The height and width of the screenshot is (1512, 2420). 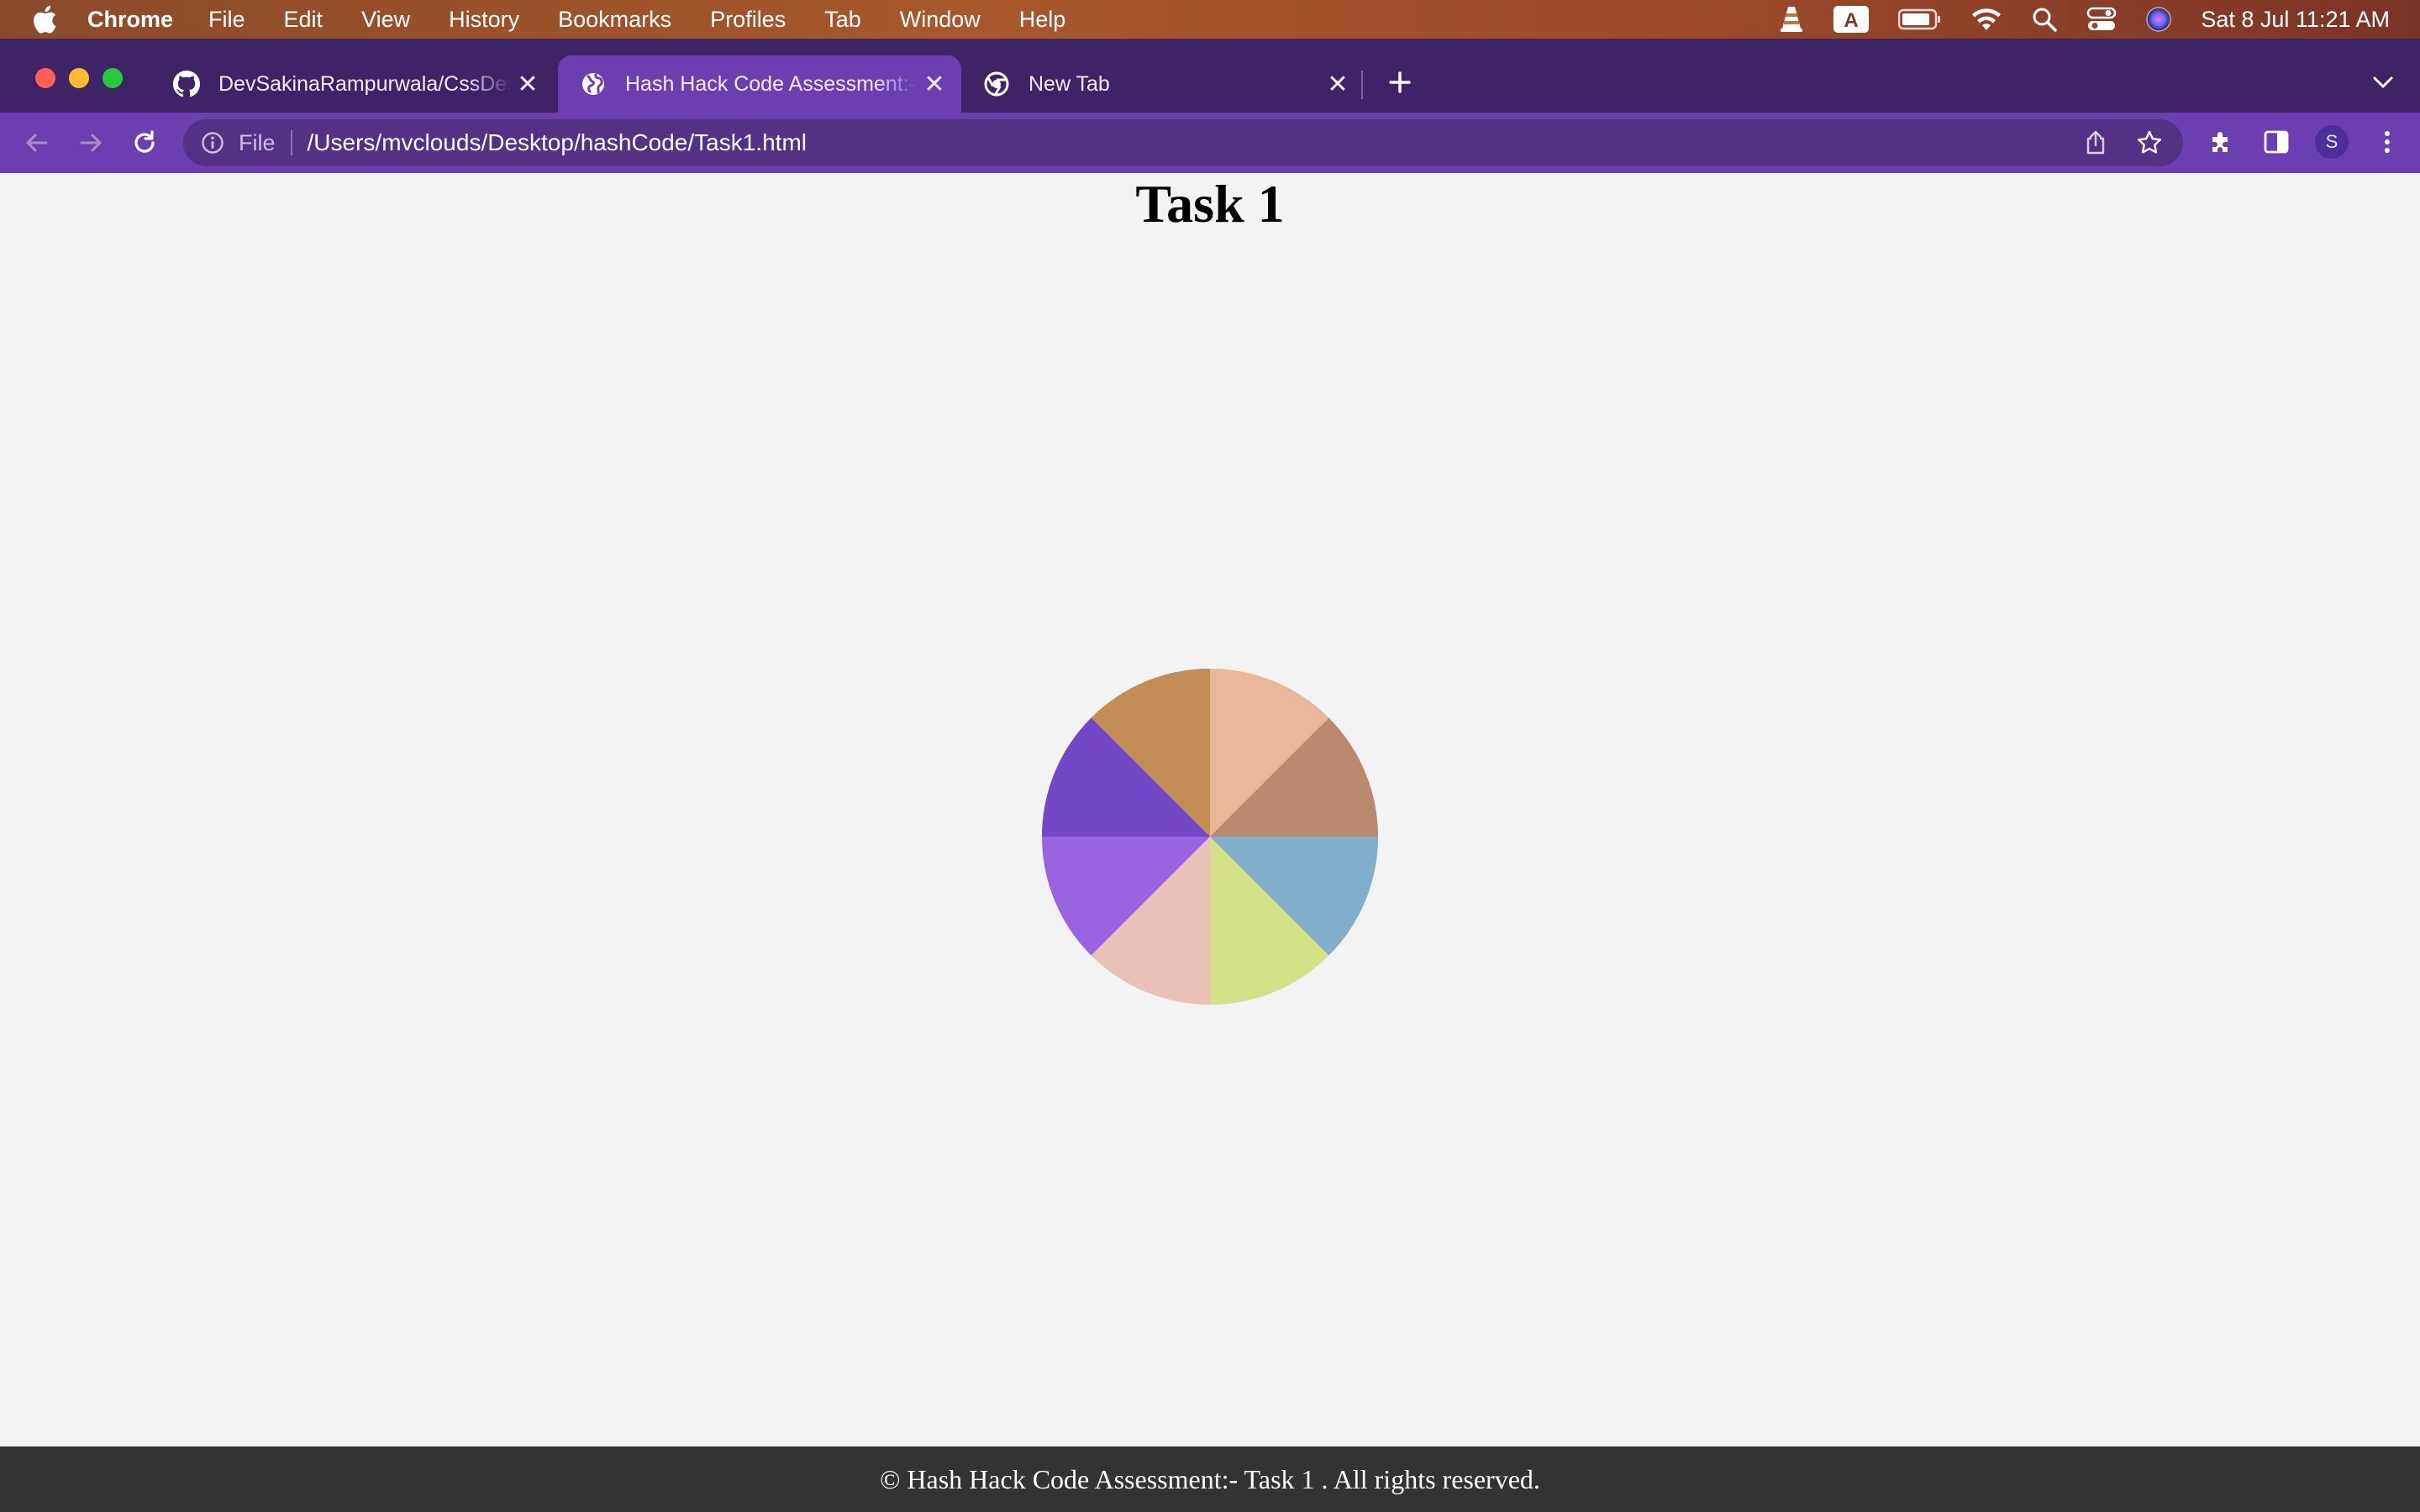 I want to click on side-panel-icon, so click(x=2276, y=142).